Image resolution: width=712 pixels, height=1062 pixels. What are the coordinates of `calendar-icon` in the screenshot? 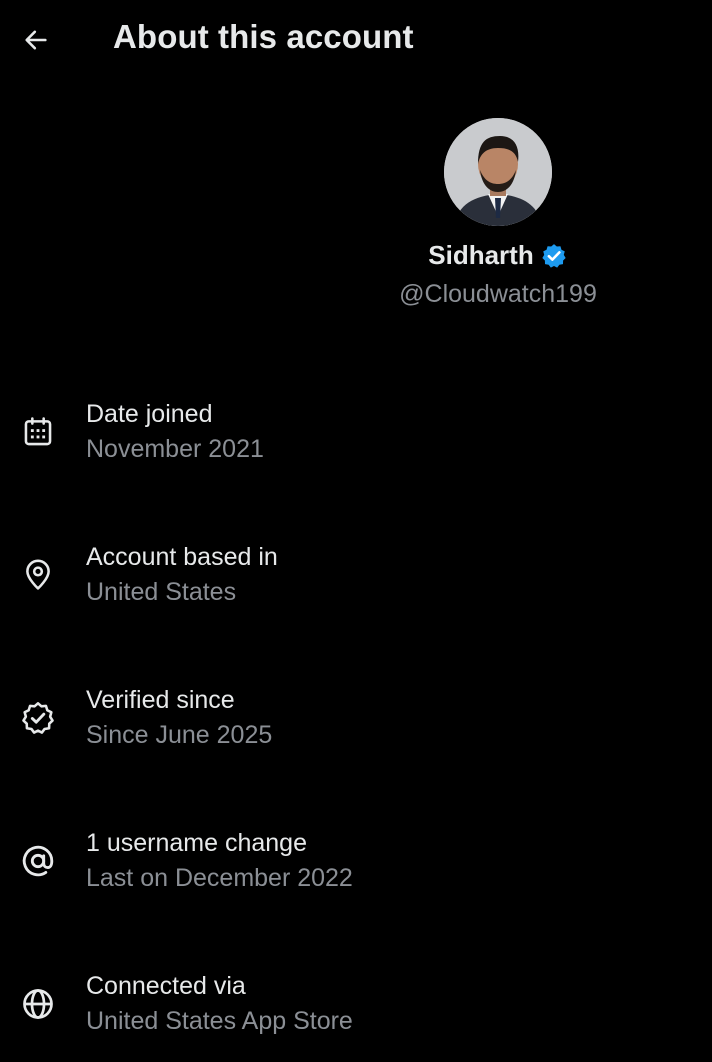 It's located at (38, 432).